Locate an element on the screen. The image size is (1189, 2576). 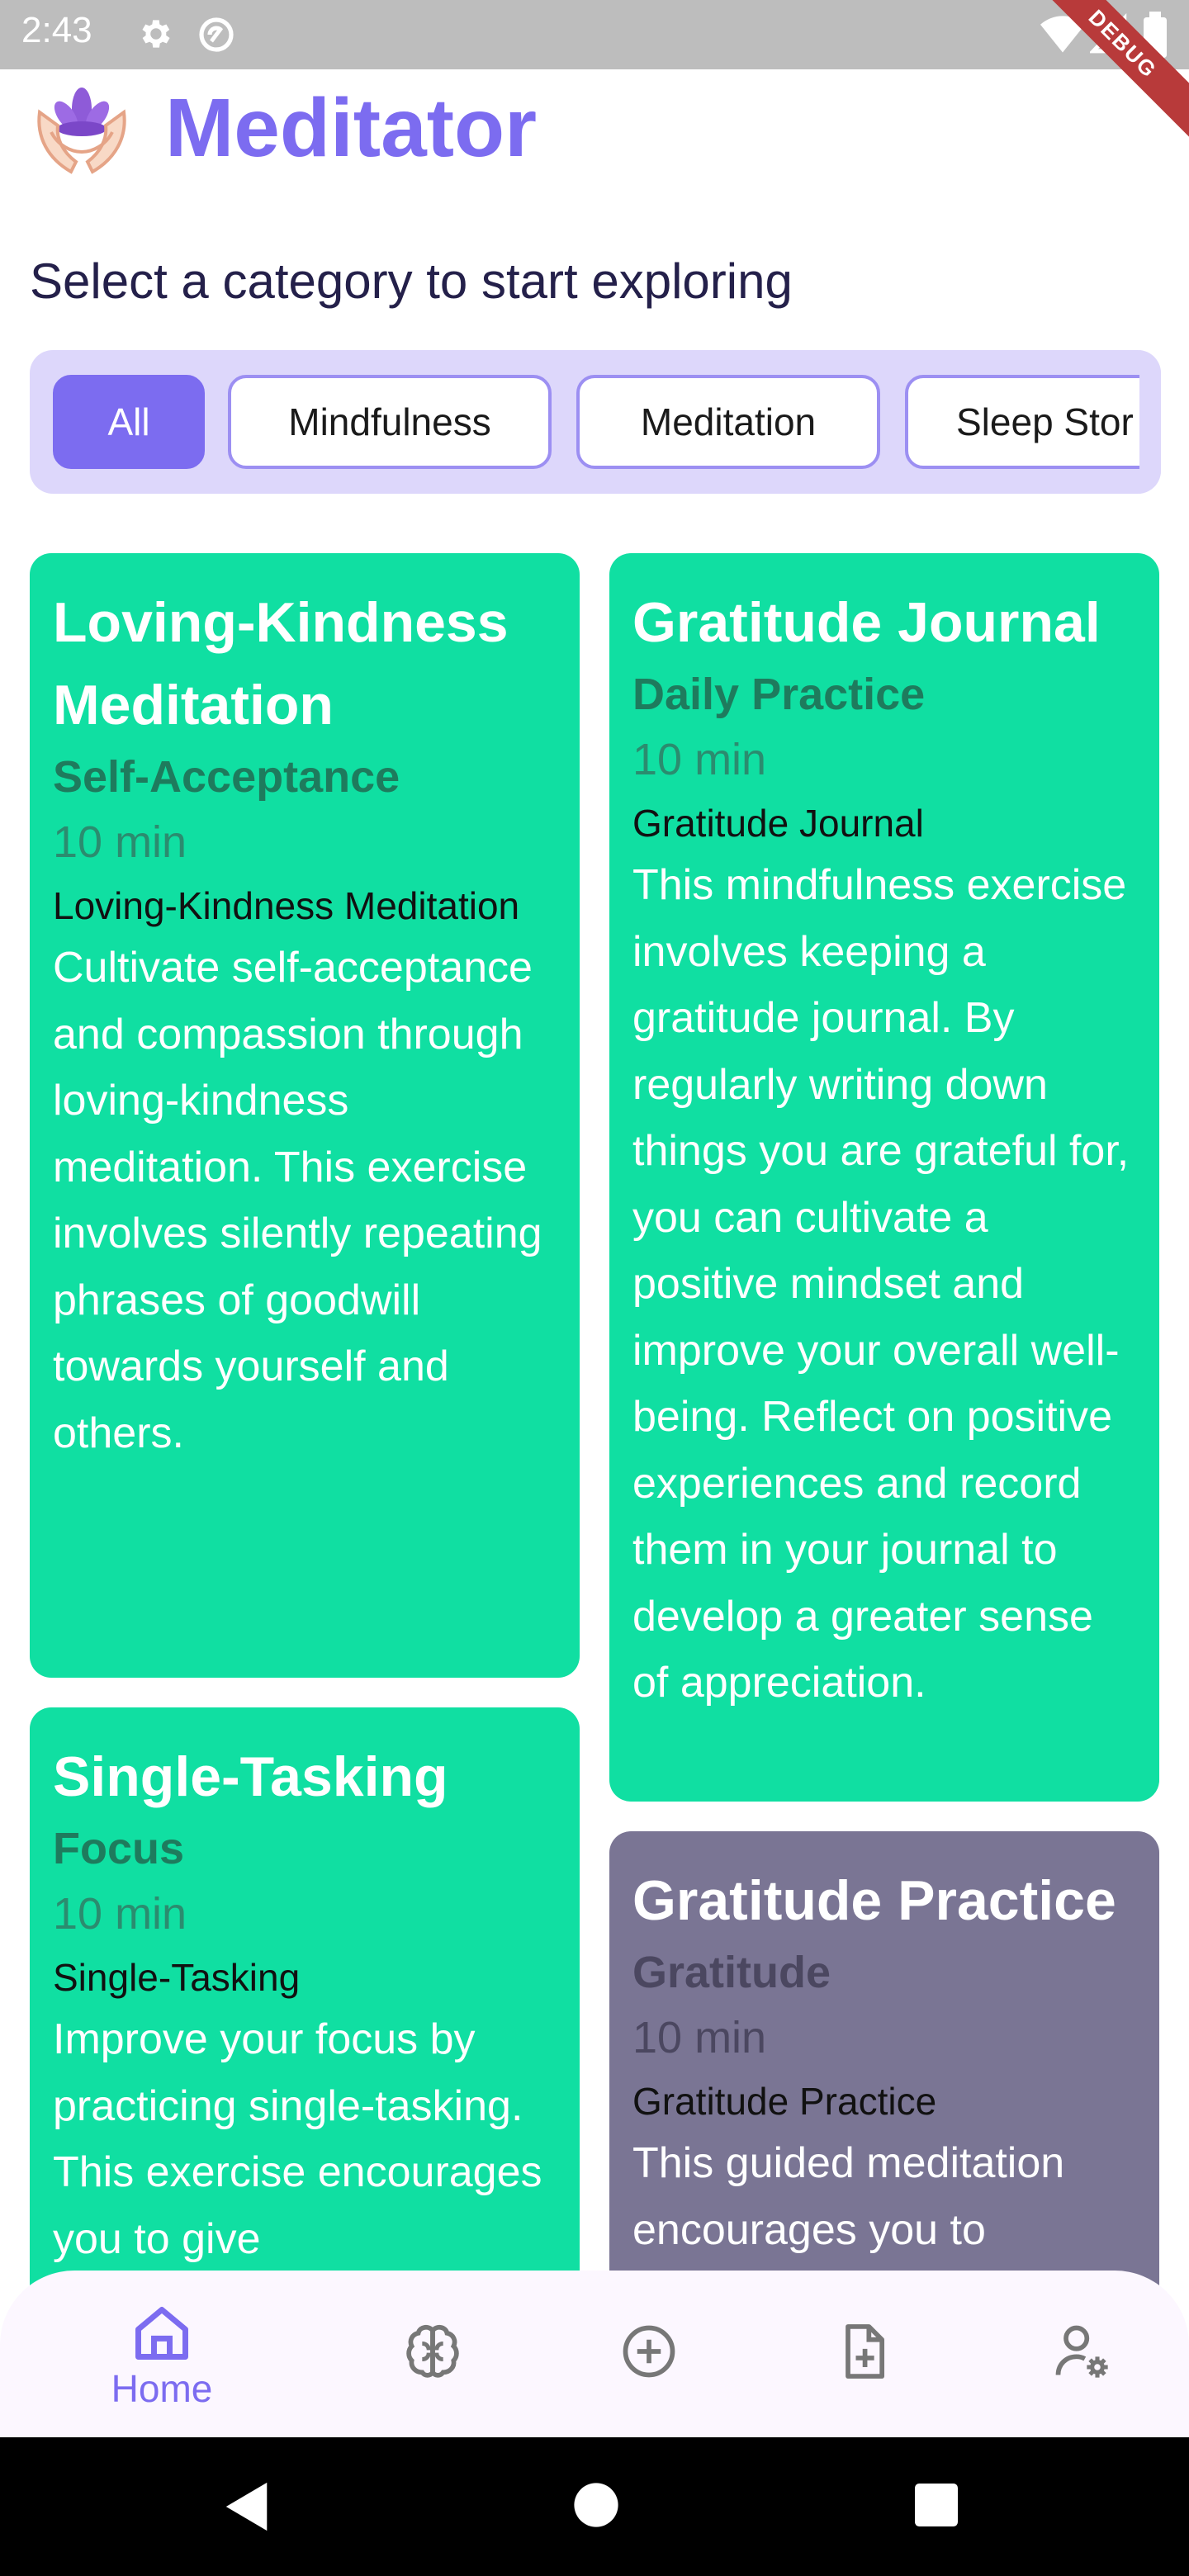
category-chip-sleep-stories: Sleep Stor is located at coordinates (1033, 422).